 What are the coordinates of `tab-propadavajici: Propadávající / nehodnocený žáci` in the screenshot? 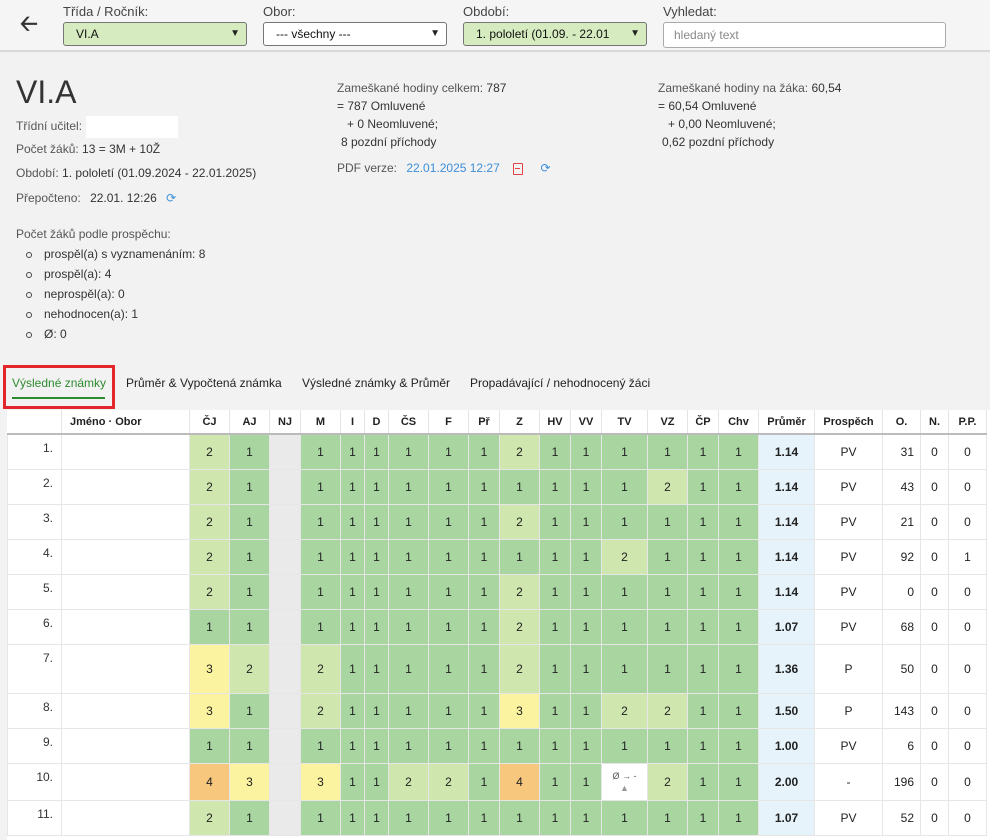 It's located at (560, 383).